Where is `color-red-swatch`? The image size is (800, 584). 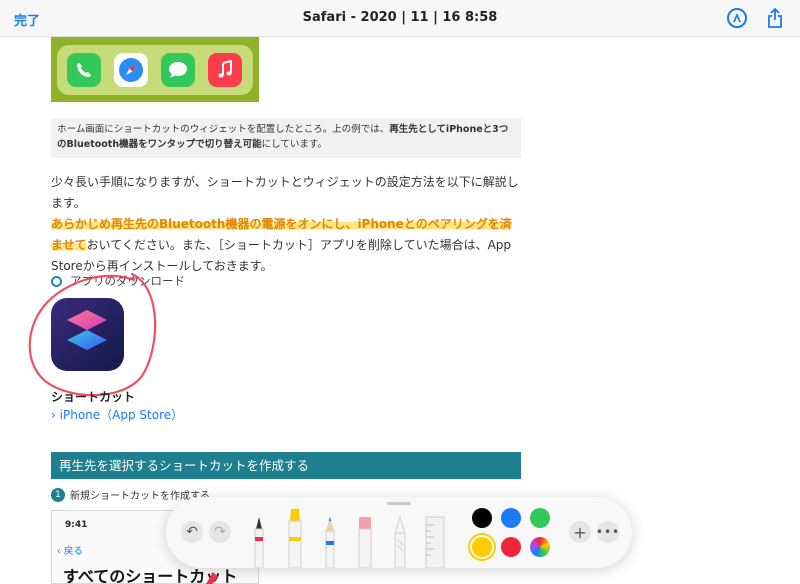
color-red-swatch is located at coordinates (511, 547).